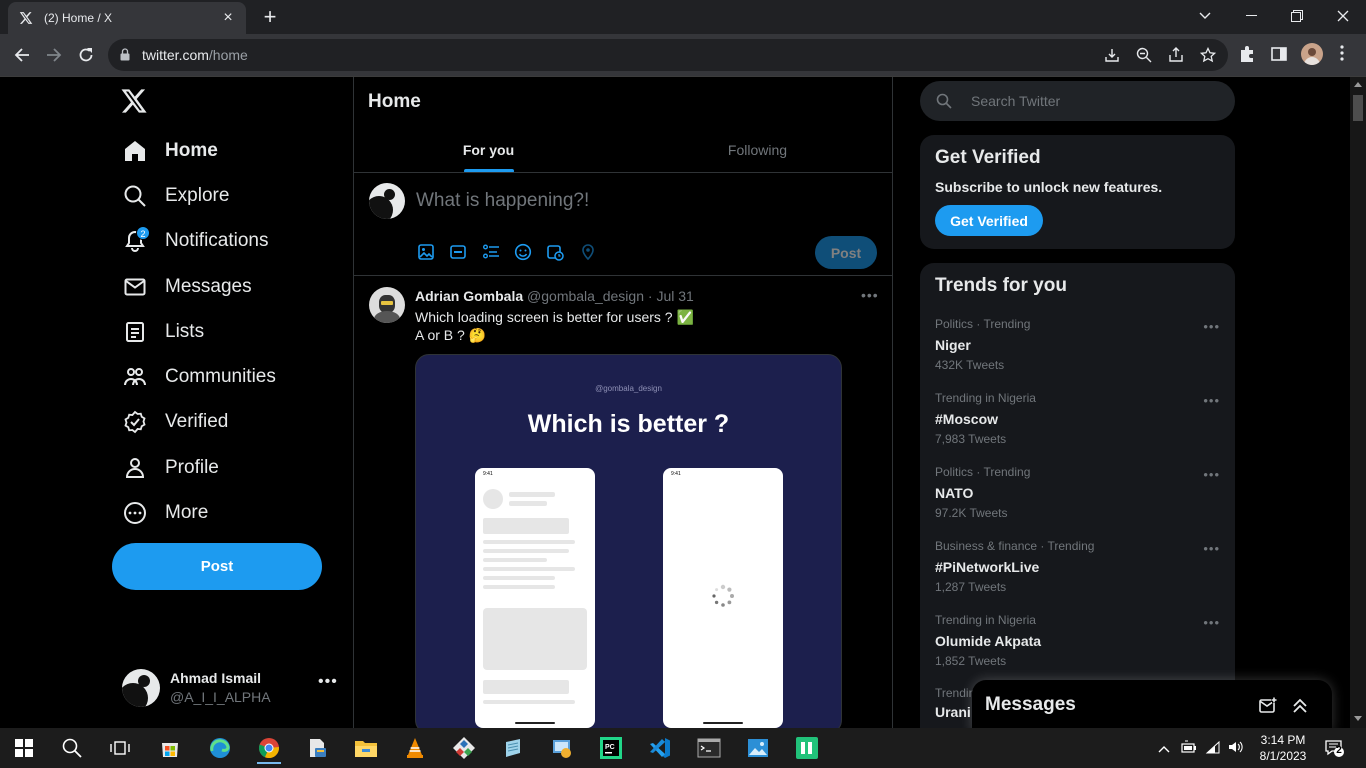  Describe the element at coordinates (1112, 55) in the screenshot. I see `install-app-icon` at that location.